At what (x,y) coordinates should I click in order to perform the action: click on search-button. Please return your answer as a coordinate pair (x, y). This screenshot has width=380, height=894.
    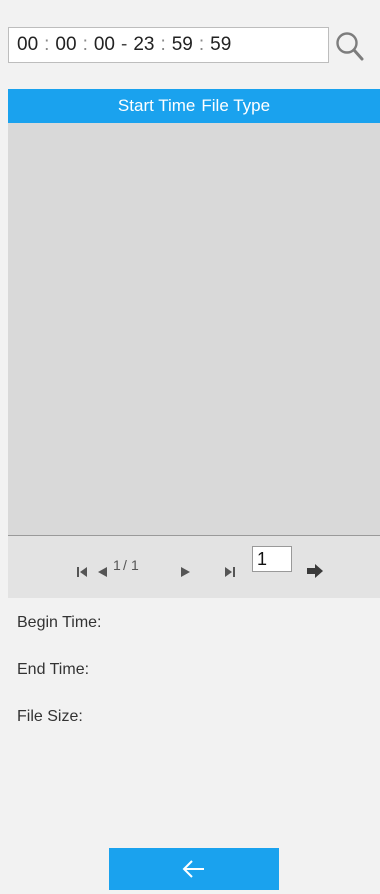
    Looking at the image, I should click on (350, 46).